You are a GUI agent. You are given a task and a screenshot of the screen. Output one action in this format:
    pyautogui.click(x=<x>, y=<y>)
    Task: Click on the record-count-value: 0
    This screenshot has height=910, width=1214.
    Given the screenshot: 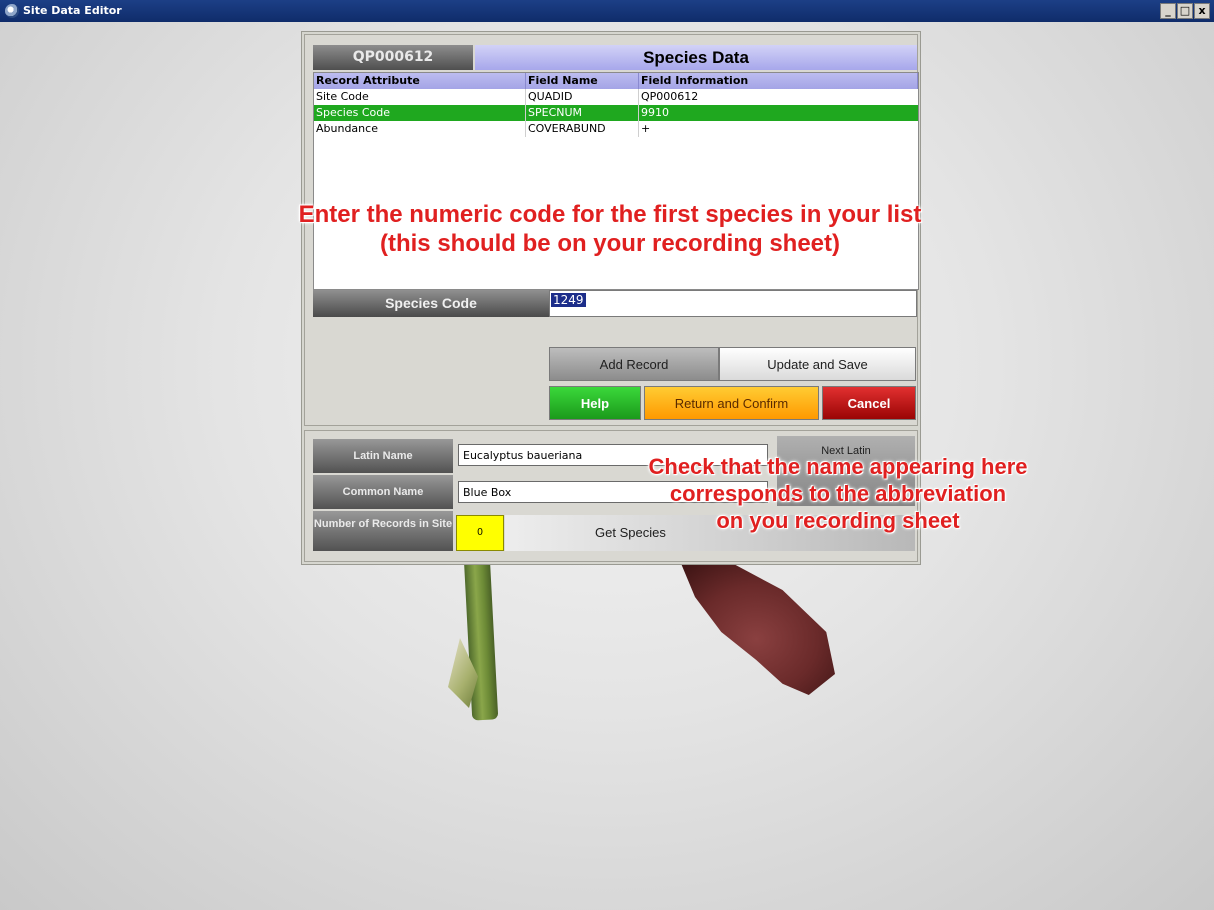 What is the action you would take?
    pyautogui.click(x=480, y=533)
    